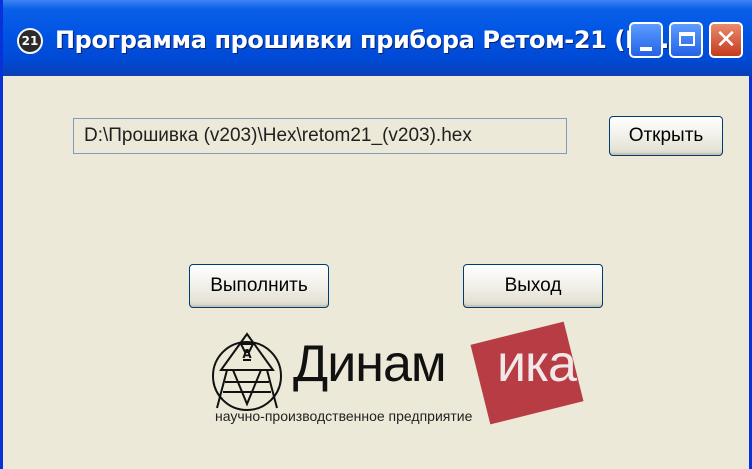  Describe the element at coordinates (646, 40) in the screenshot. I see `minimize-button` at that location.